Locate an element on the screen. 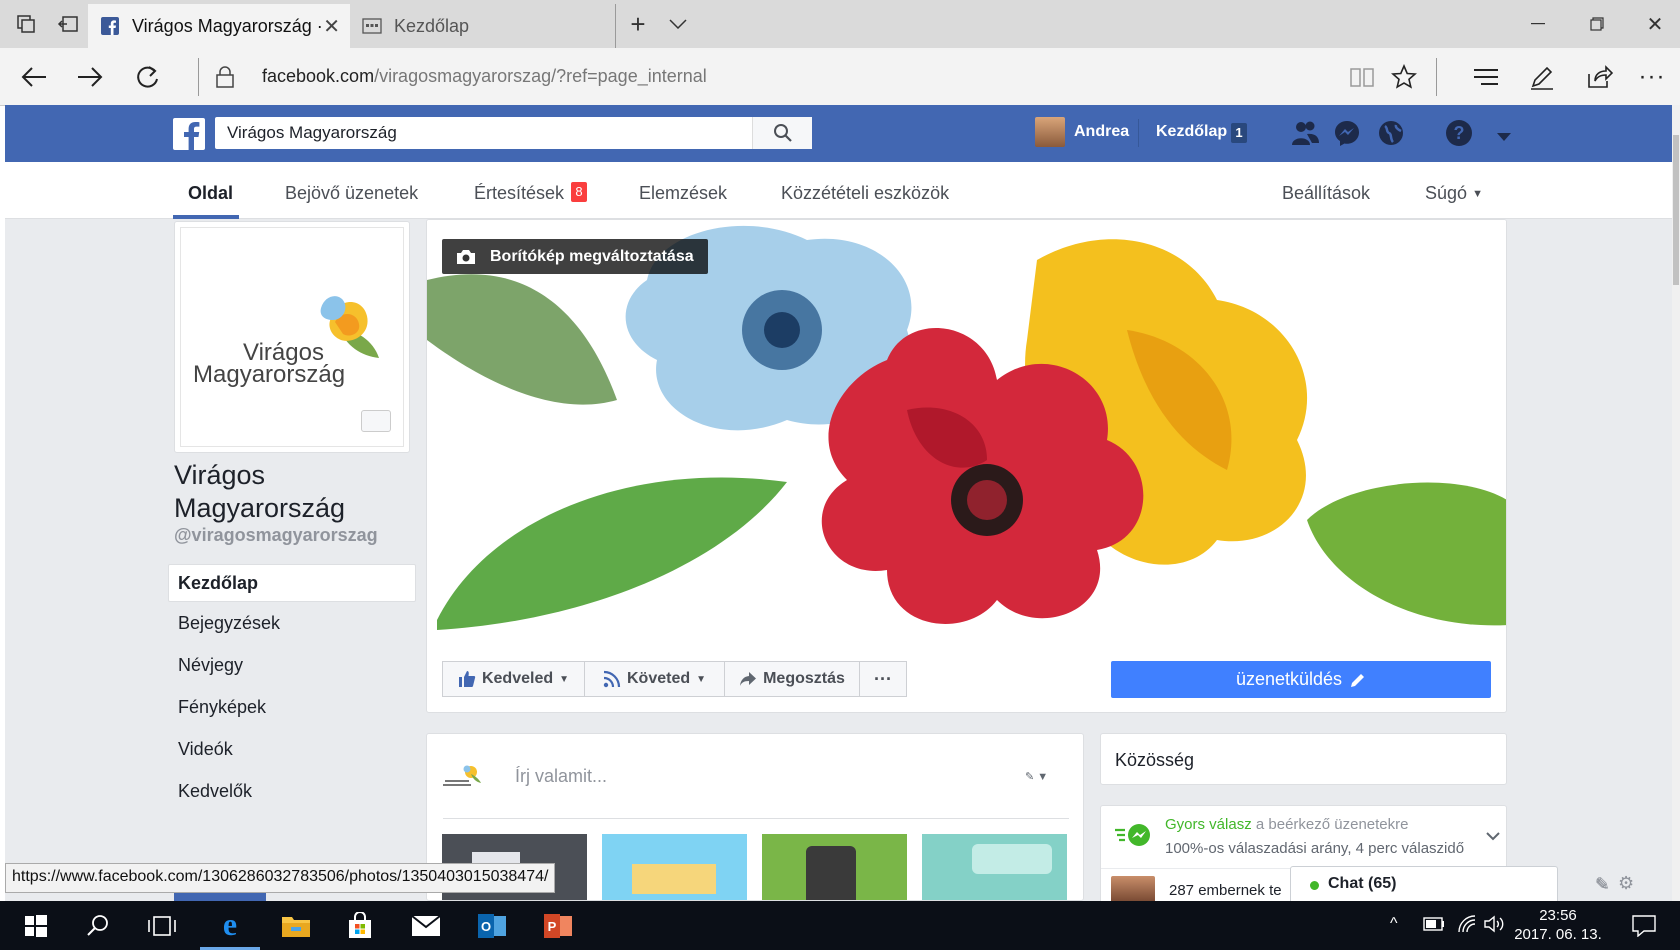  call-option is located at coordinates (834, 867).